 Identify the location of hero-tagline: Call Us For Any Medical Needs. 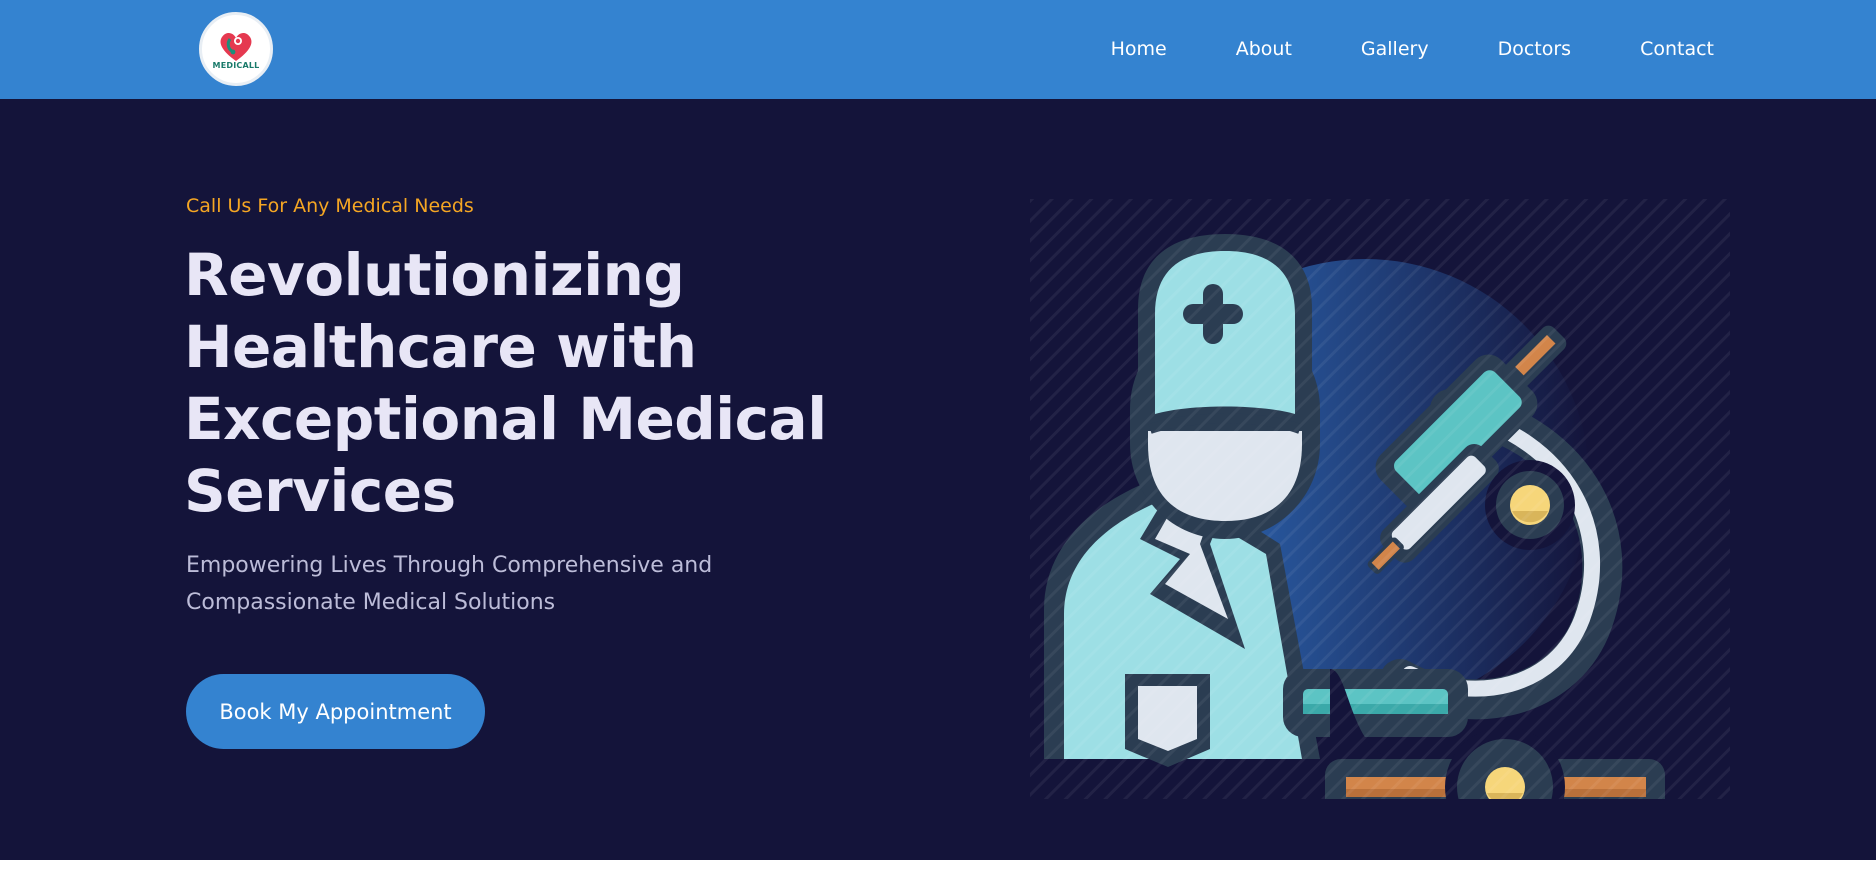
(330, 206).